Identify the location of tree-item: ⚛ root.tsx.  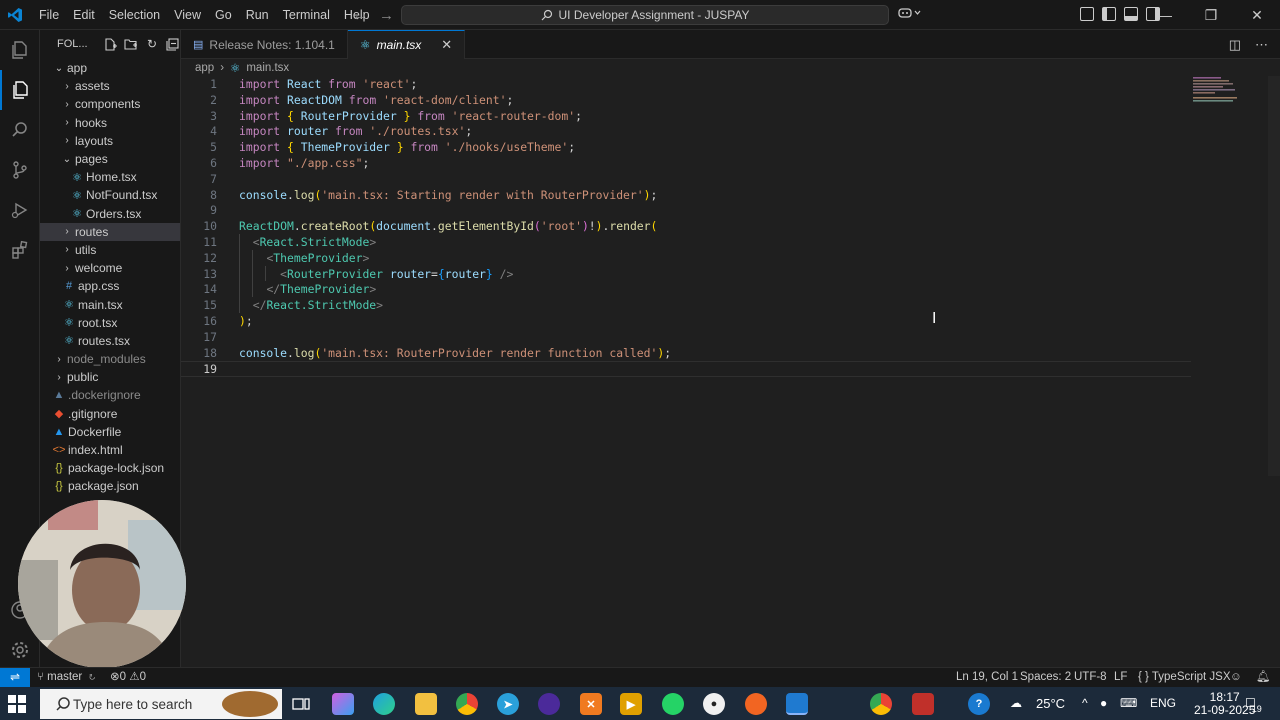
(110, 323).